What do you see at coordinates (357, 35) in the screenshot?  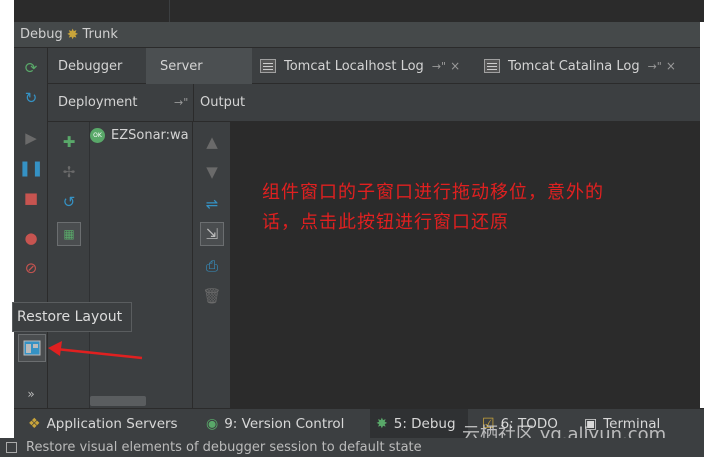 I see `debug-title-bar: Debug ✸ Trunk` at bounding box center [357, 35].